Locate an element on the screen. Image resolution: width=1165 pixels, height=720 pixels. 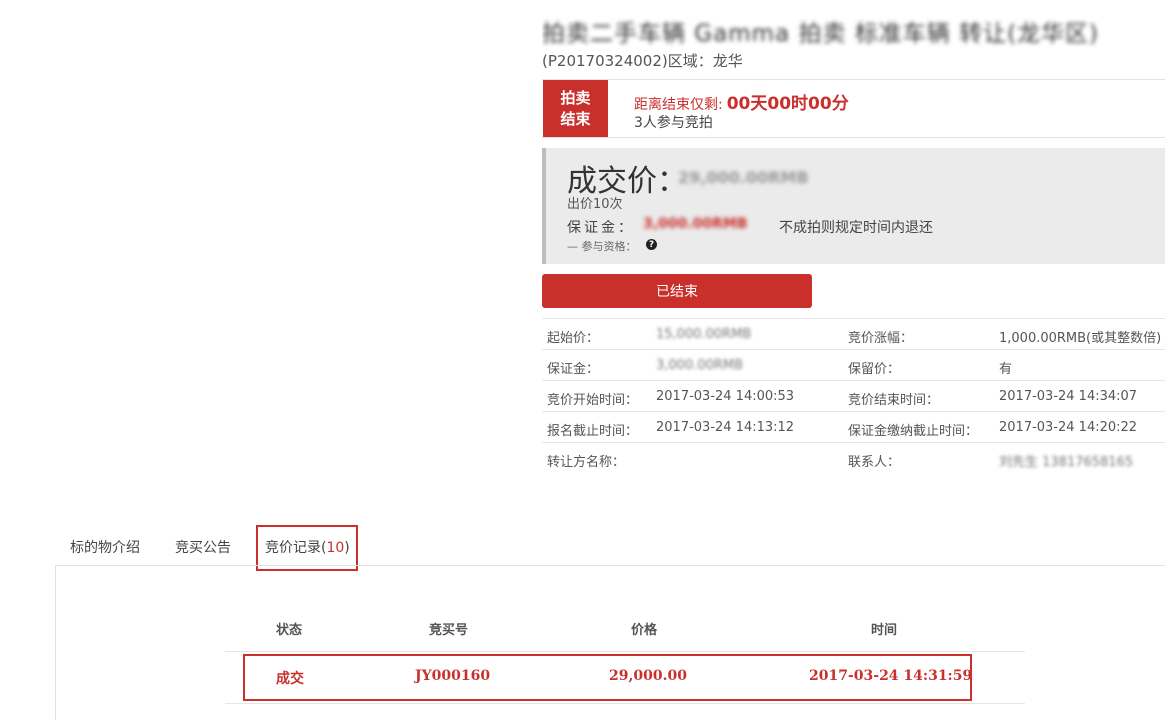
countdown-label: 距离结束仅剩: is located at coordinates (678, 105).